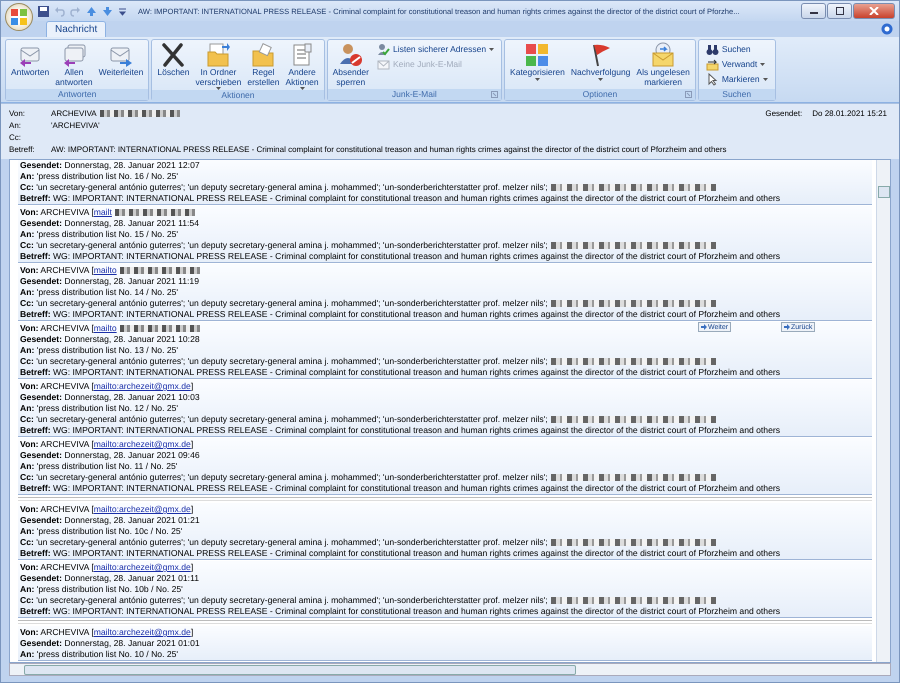 This screenshot has height=683, width=900. Describe the element at coordinates (383, 64) in the screenshot. I see `envelope-icon` at that location.